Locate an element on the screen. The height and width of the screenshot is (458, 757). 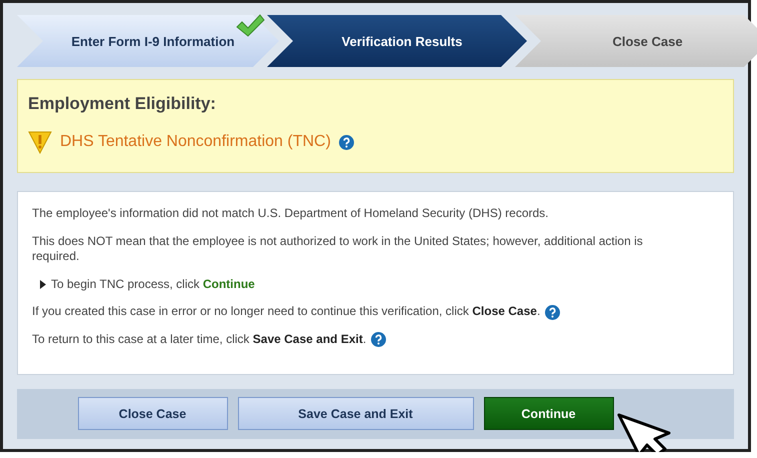
message-text: To return to this case at a later time, click Save Case and Exit. is located at coordinates (199, 340).